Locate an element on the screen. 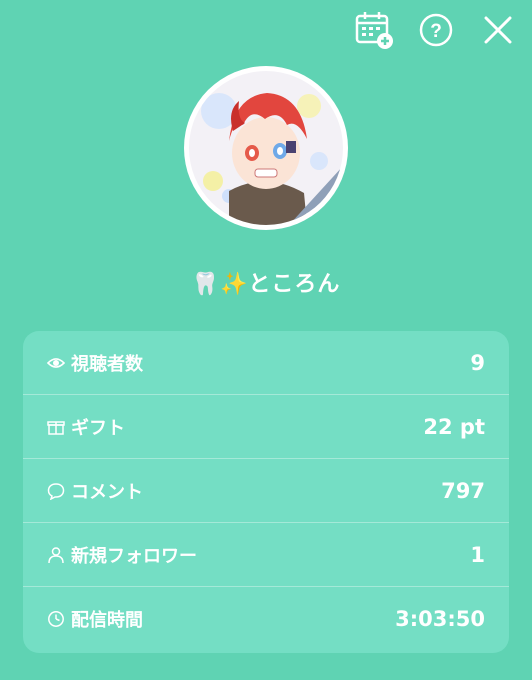  top-bar: ? is located at coordinates (436, 32).